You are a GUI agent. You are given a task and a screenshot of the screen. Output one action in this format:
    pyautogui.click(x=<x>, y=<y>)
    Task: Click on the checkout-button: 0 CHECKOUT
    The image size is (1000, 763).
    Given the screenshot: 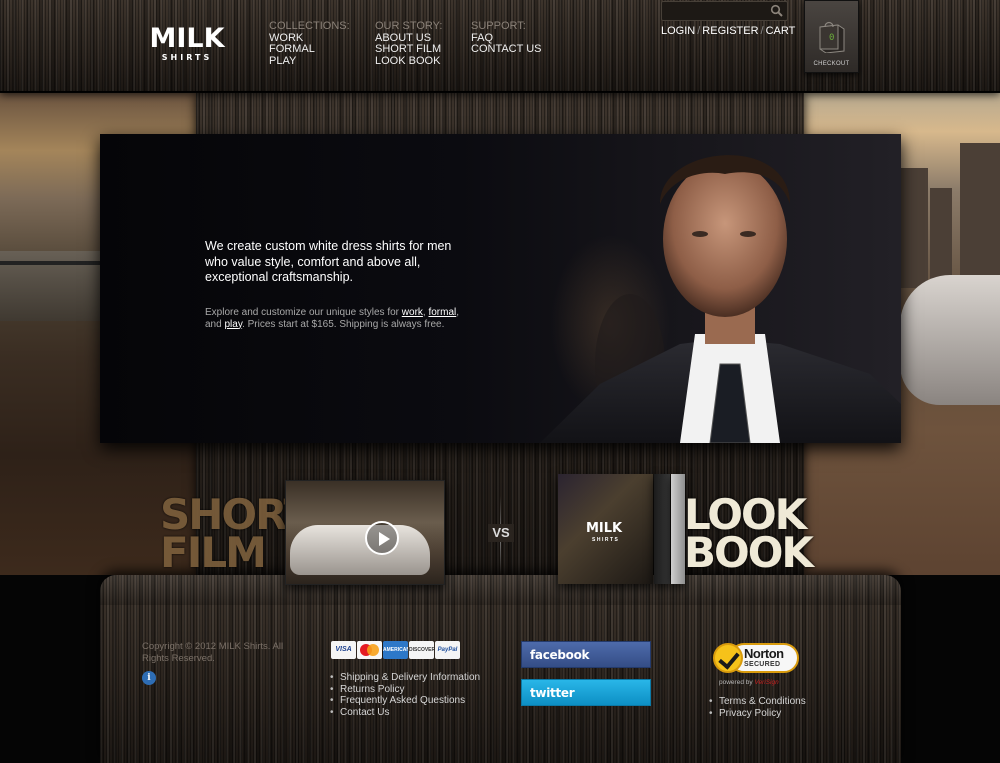 What is the action you would take?
    pyautogui.click(x=831, y=36)
    